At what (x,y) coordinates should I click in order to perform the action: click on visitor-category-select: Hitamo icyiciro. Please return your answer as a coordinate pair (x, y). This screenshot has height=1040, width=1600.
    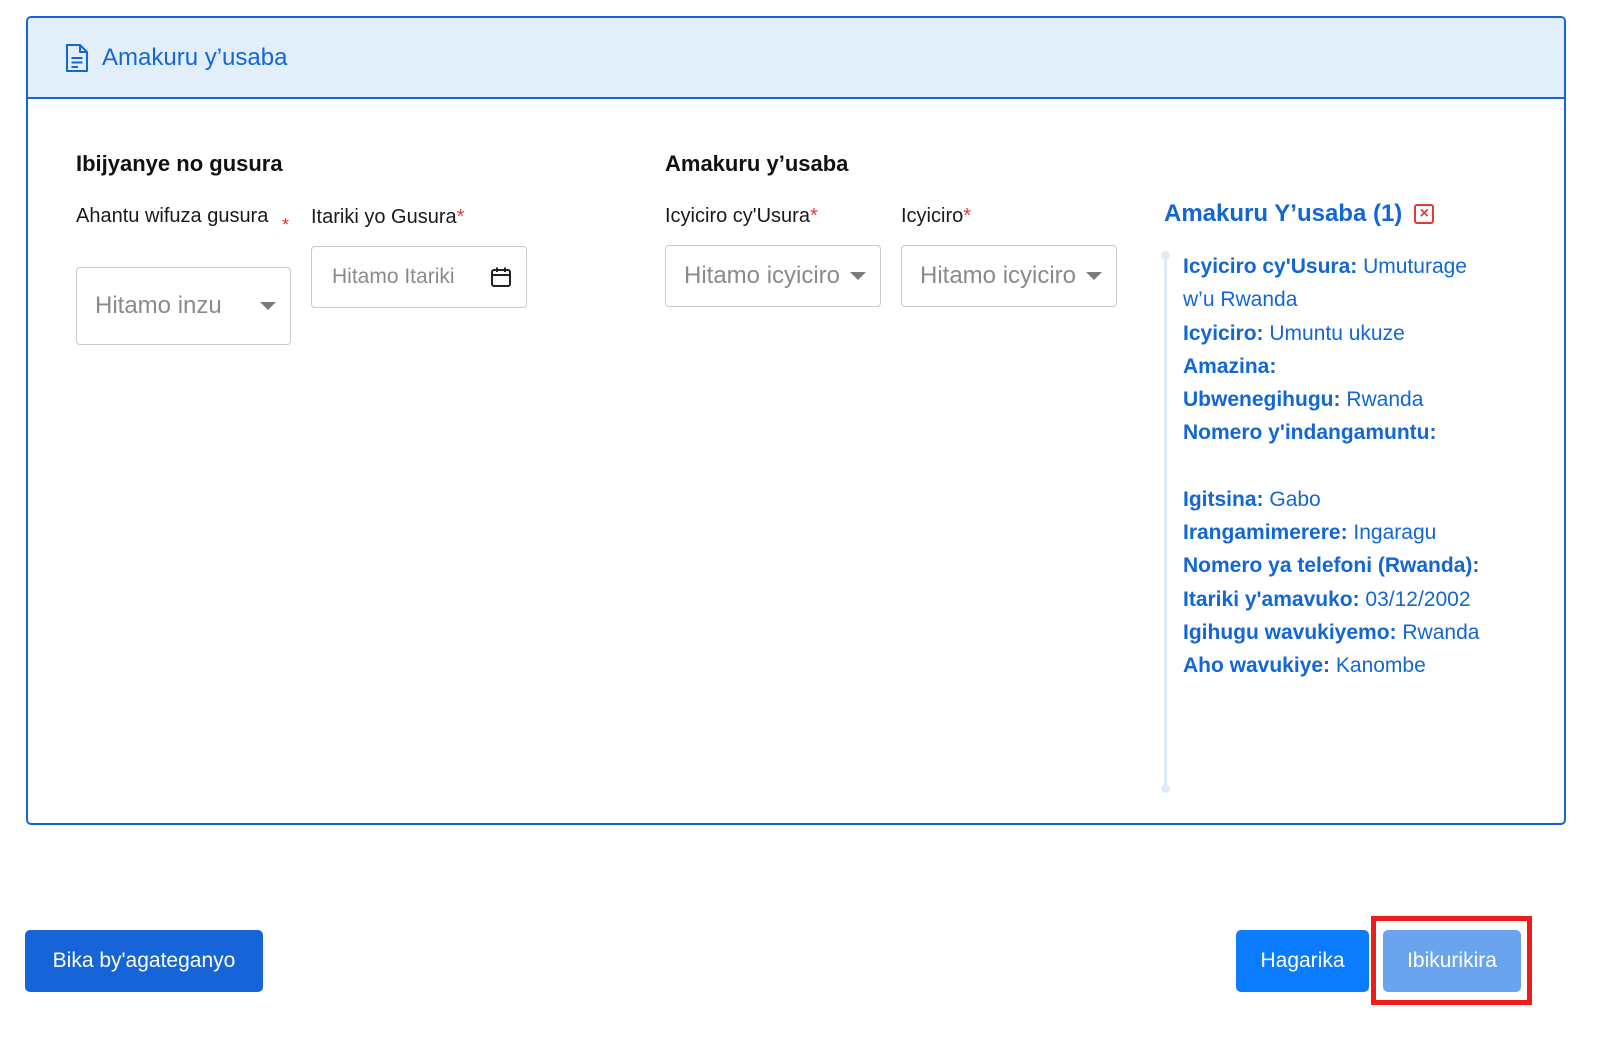
    Looking at the image, I should click on (773, 276).